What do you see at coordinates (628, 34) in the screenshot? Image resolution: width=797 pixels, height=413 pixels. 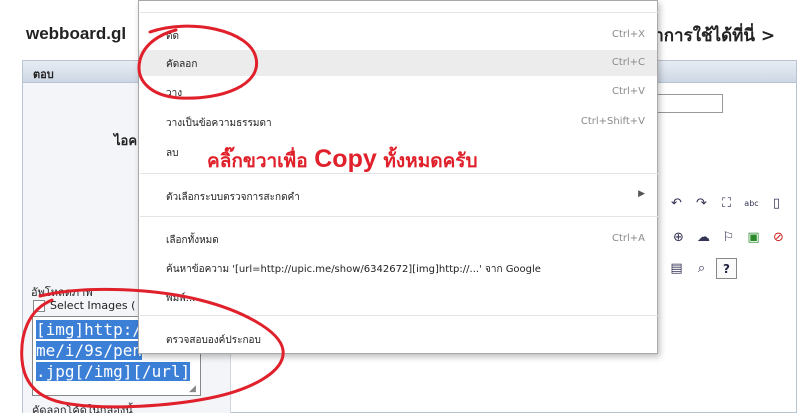 I see `menu-item-shortcut: Ctrl+X` at bounding box center [628, 34].